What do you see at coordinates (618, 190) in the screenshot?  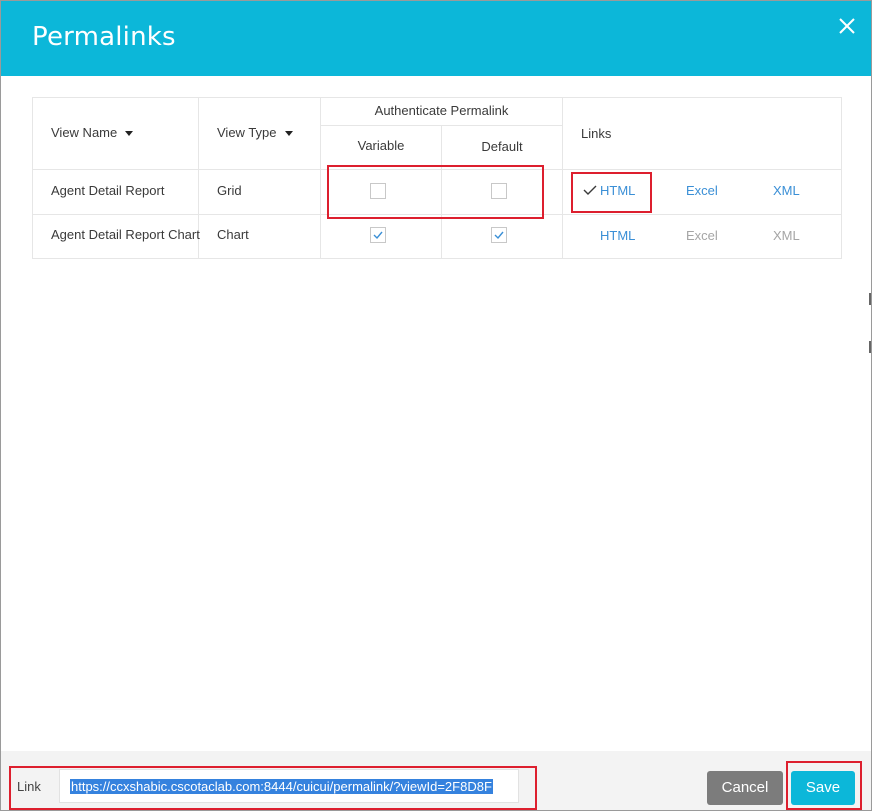 I see `row1-link-html-label: HTML` at bounding box center [618, 190].